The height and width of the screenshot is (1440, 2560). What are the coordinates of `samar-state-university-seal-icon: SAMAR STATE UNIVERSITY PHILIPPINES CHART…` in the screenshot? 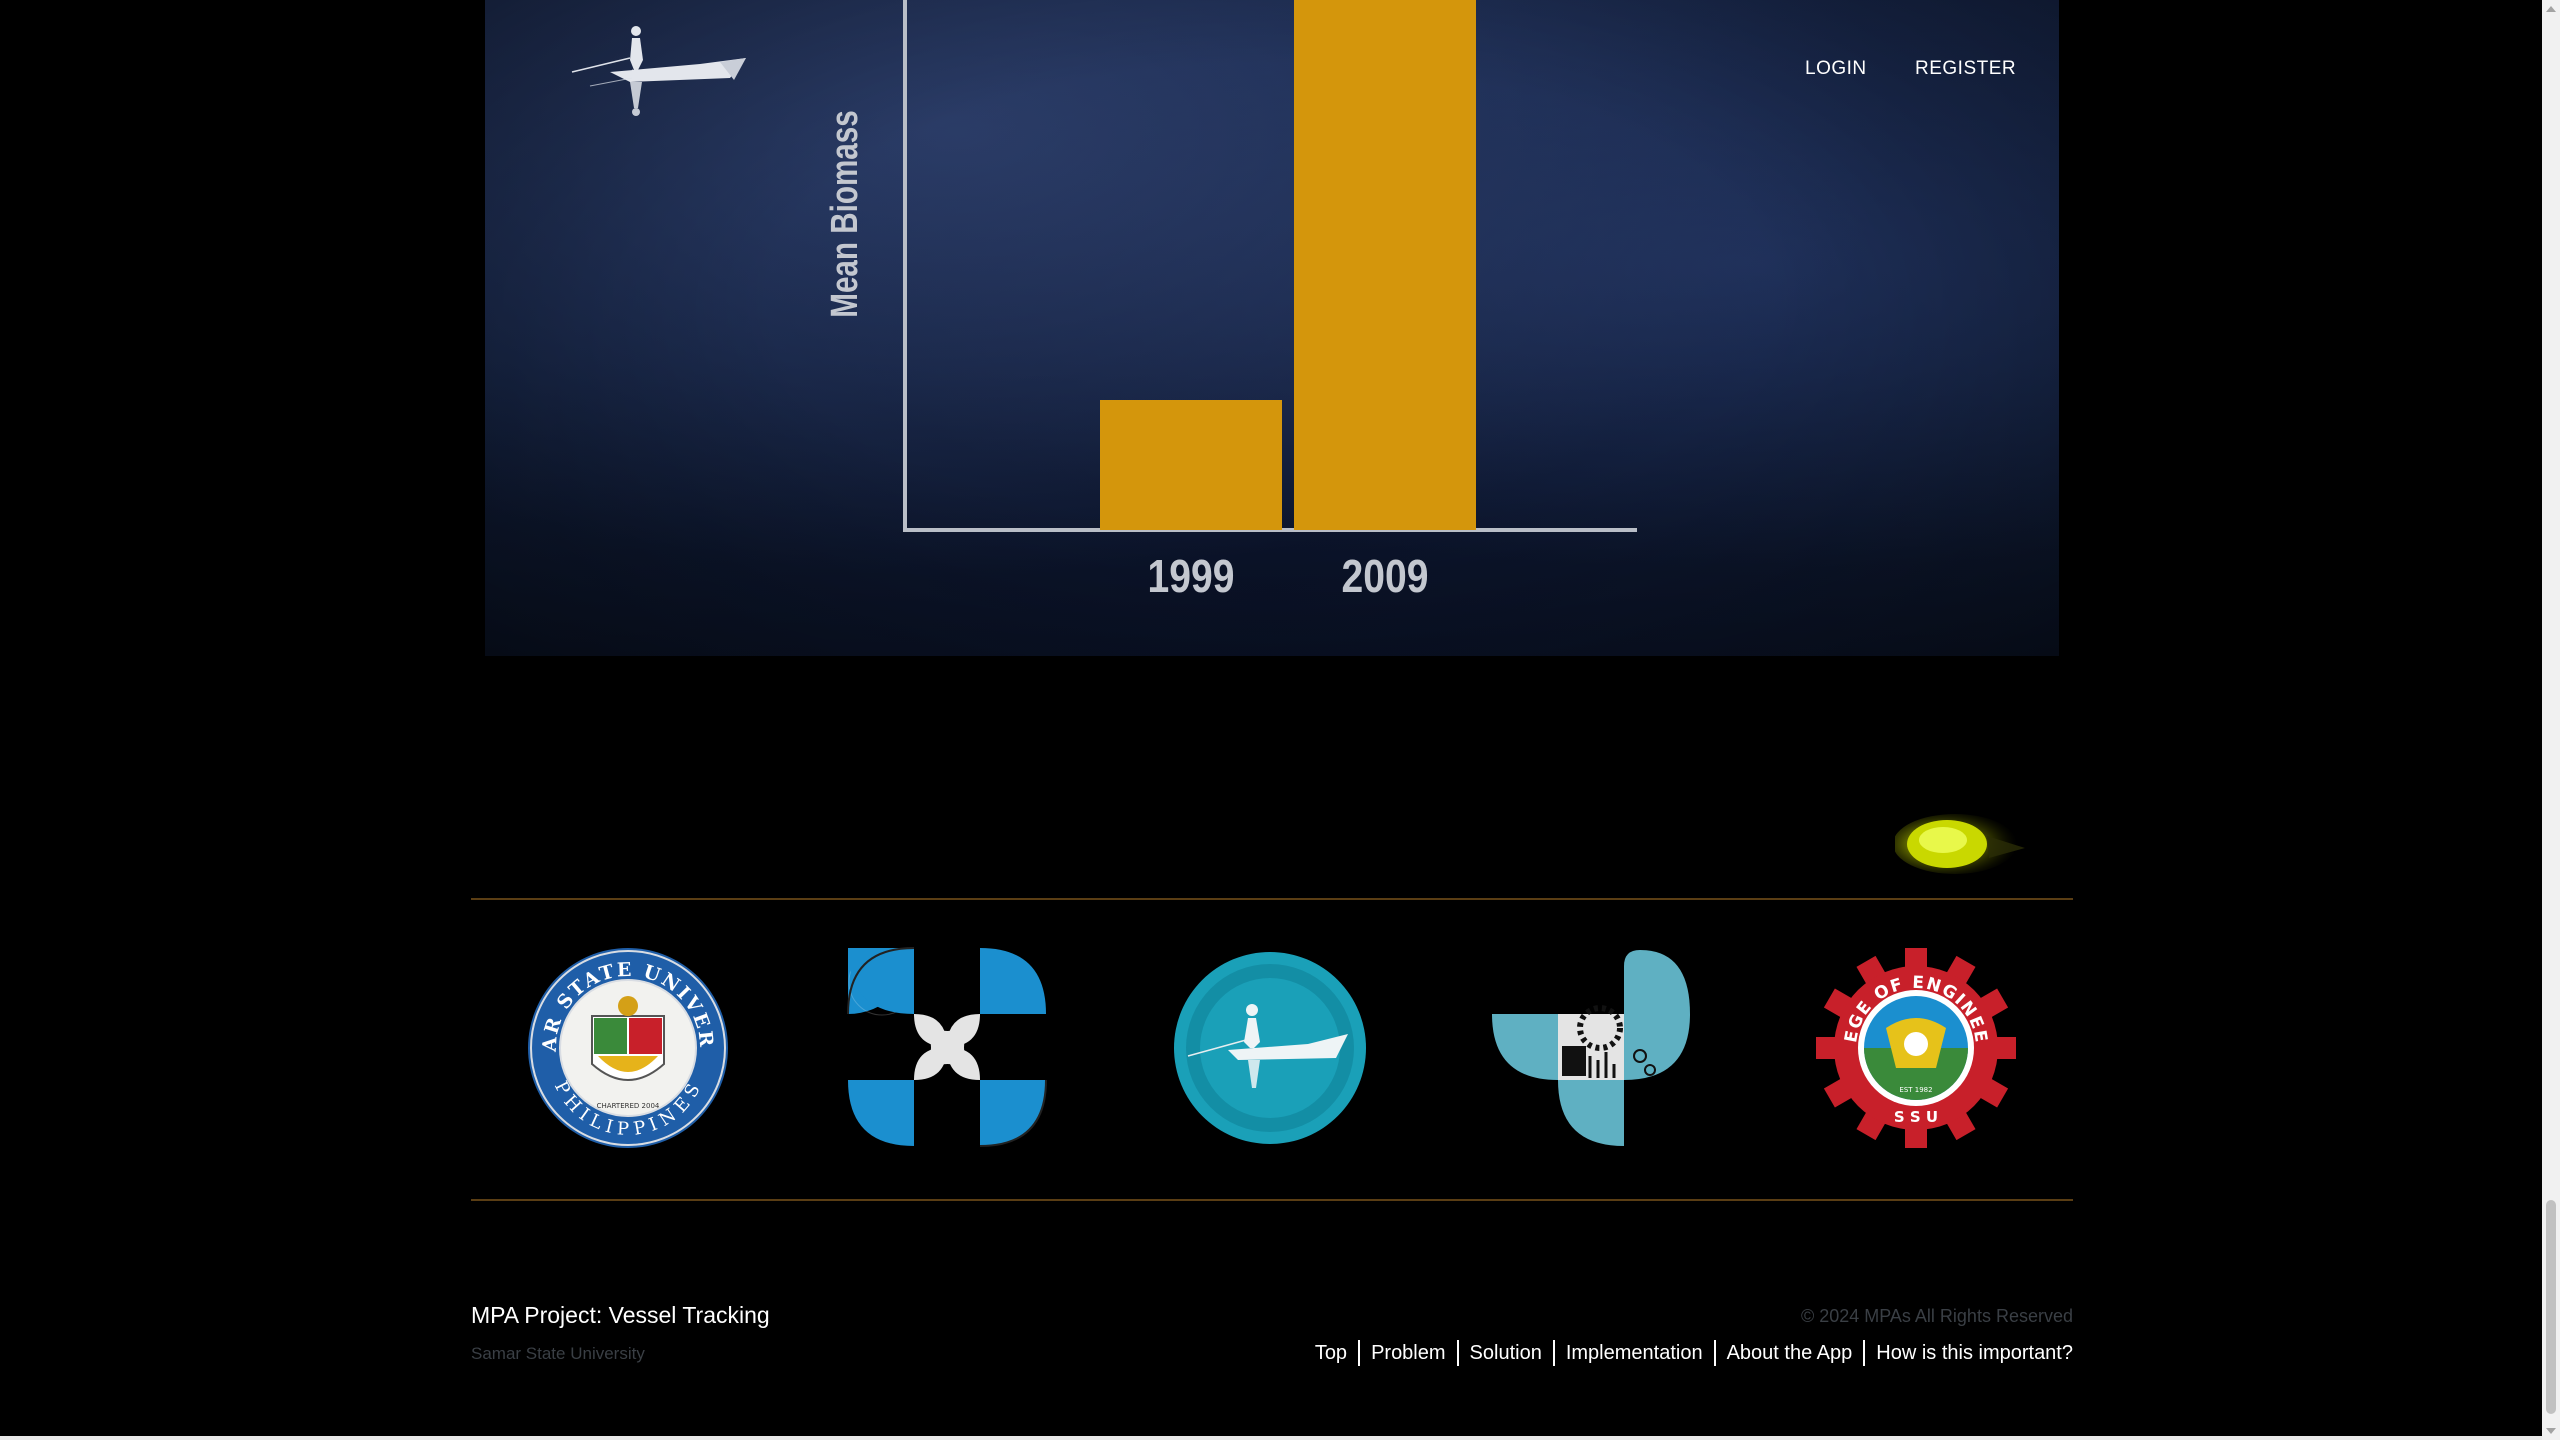 It's located at (627, 1047).